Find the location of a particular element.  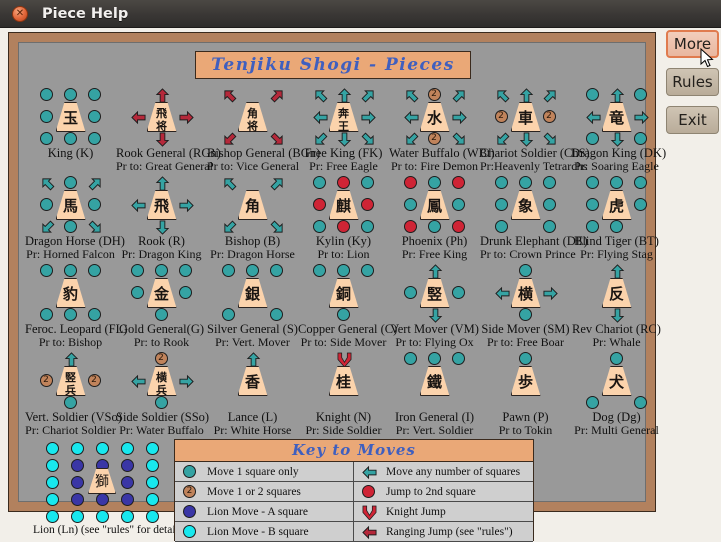

piece-promotion: Pr: Vert. Mover is located at coordinates (252, 342).